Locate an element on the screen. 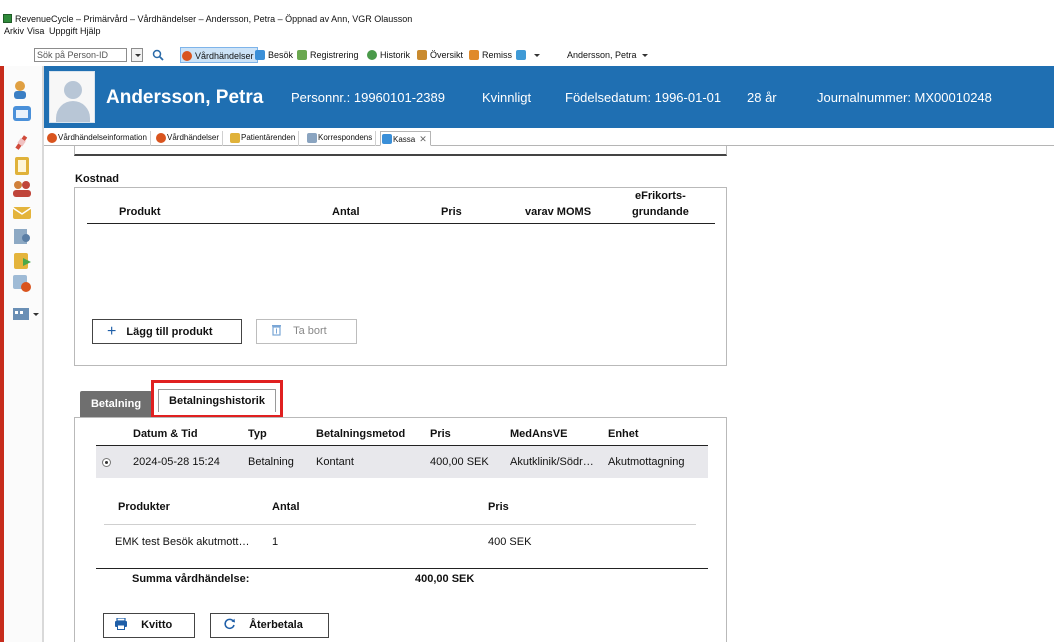  tab-betalning: Betalning is located at coordinates (116, 404).